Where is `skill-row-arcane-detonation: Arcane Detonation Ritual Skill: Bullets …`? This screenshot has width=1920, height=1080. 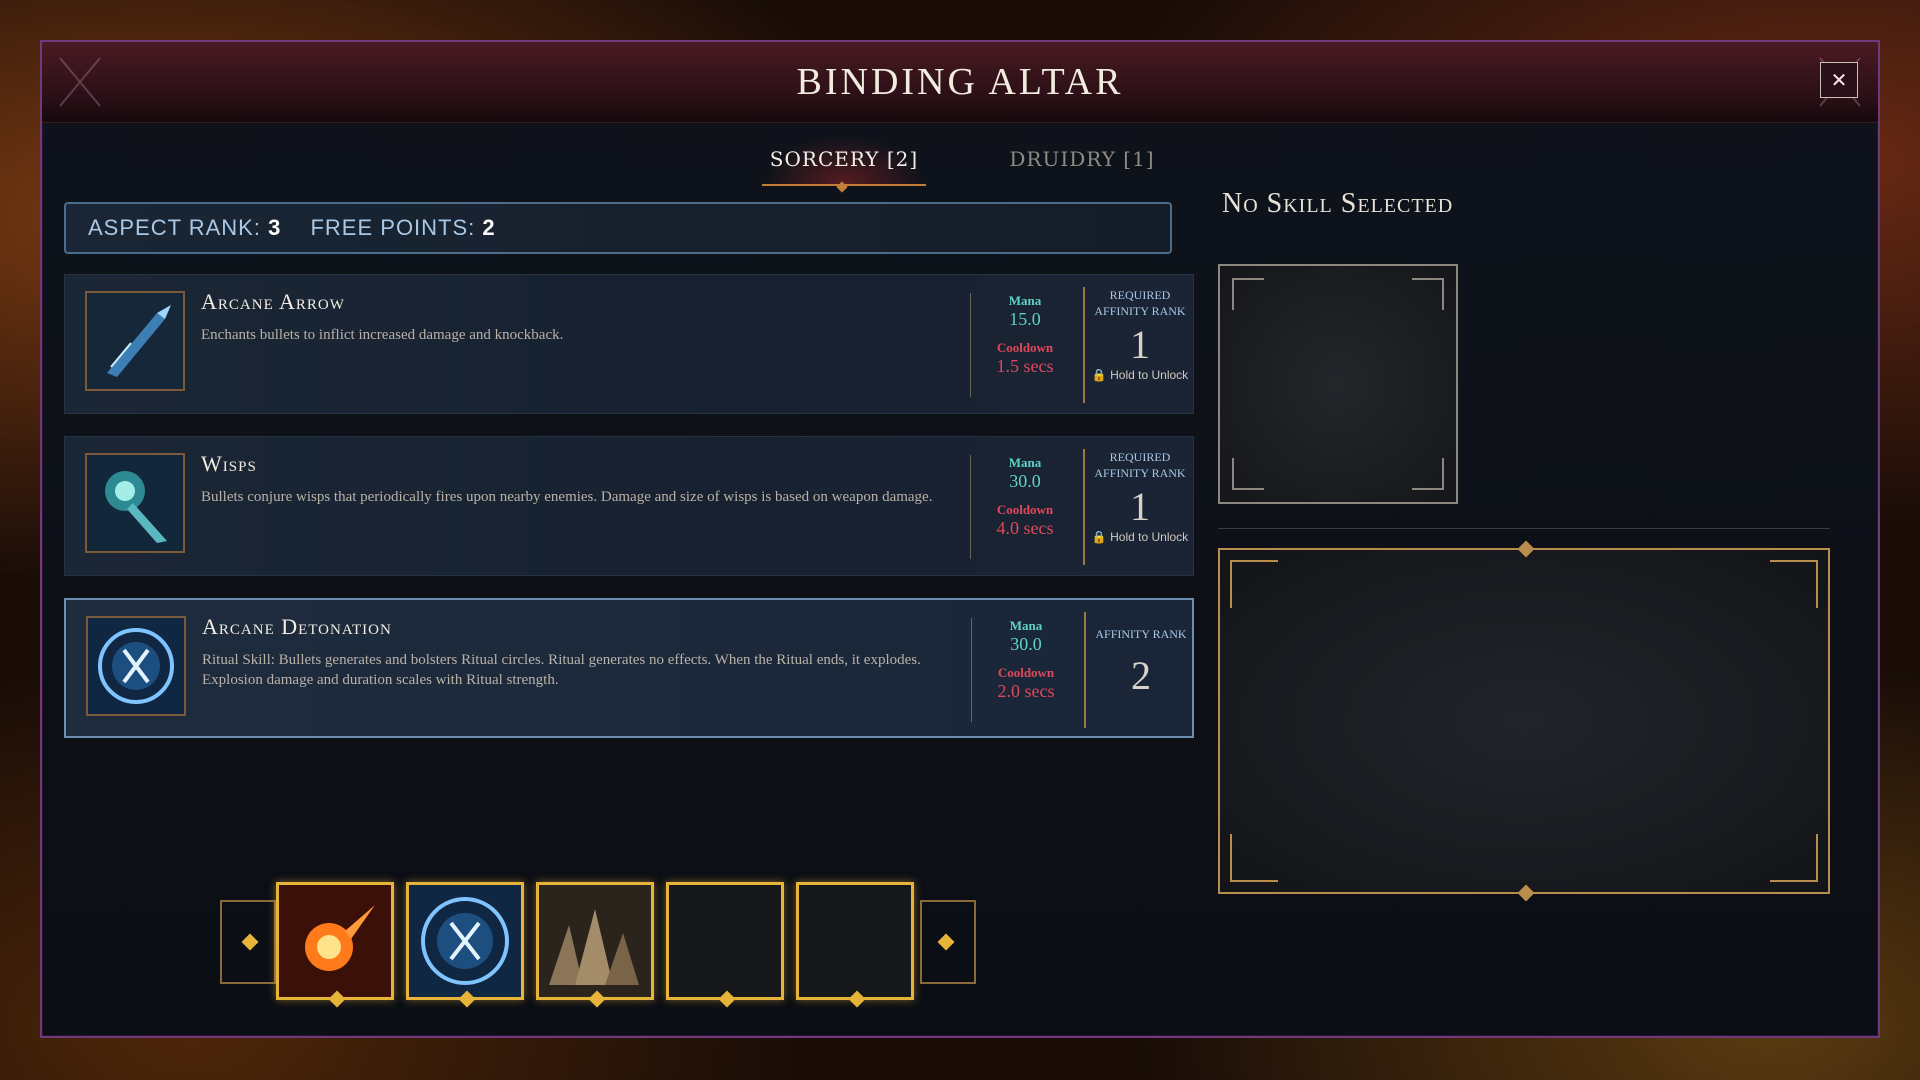
skill-row-arcane-detonation: Arcane Detonation Ritual Skill: Bullets … is located at coordinates (629, 668).